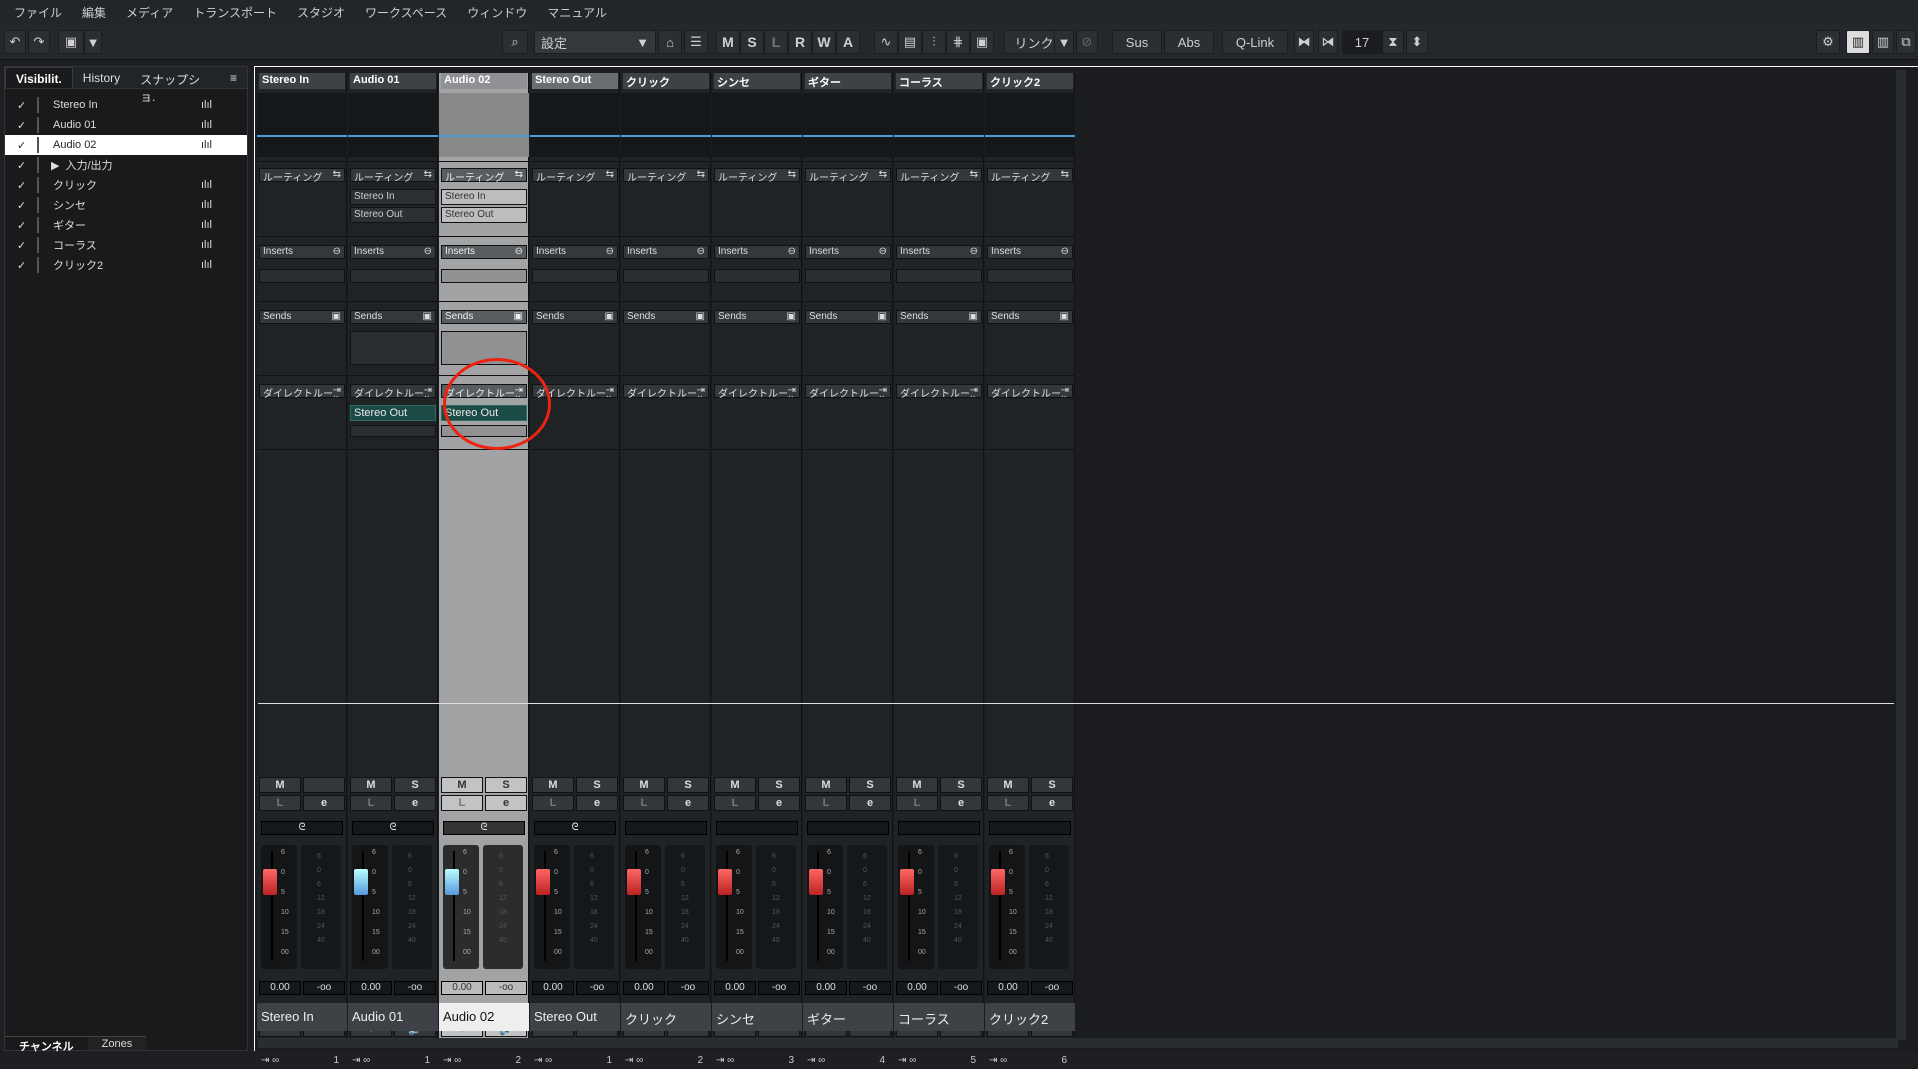 The image size is (1918, 1069). What do you see at coordinates (15, 42) in the screenshot?
I see `undo-icon: ↶` at bounding box center [15, 42].